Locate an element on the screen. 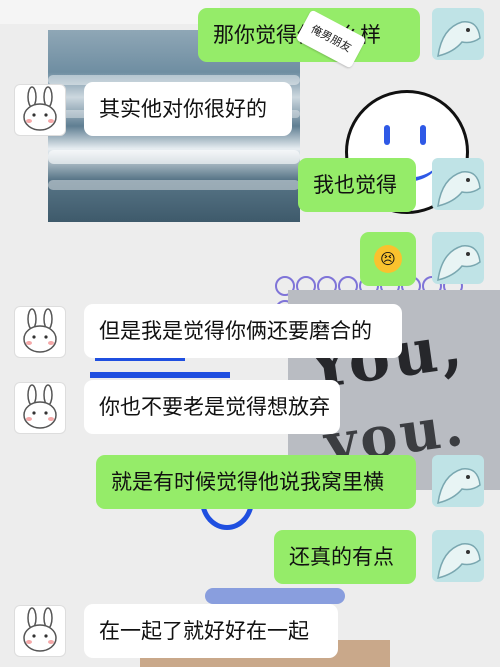 The height and width of the screenshot is (667, 500). message-bubble-out: 就是有时候觉得他说我窝里横 is located at coordinates (256, 482).